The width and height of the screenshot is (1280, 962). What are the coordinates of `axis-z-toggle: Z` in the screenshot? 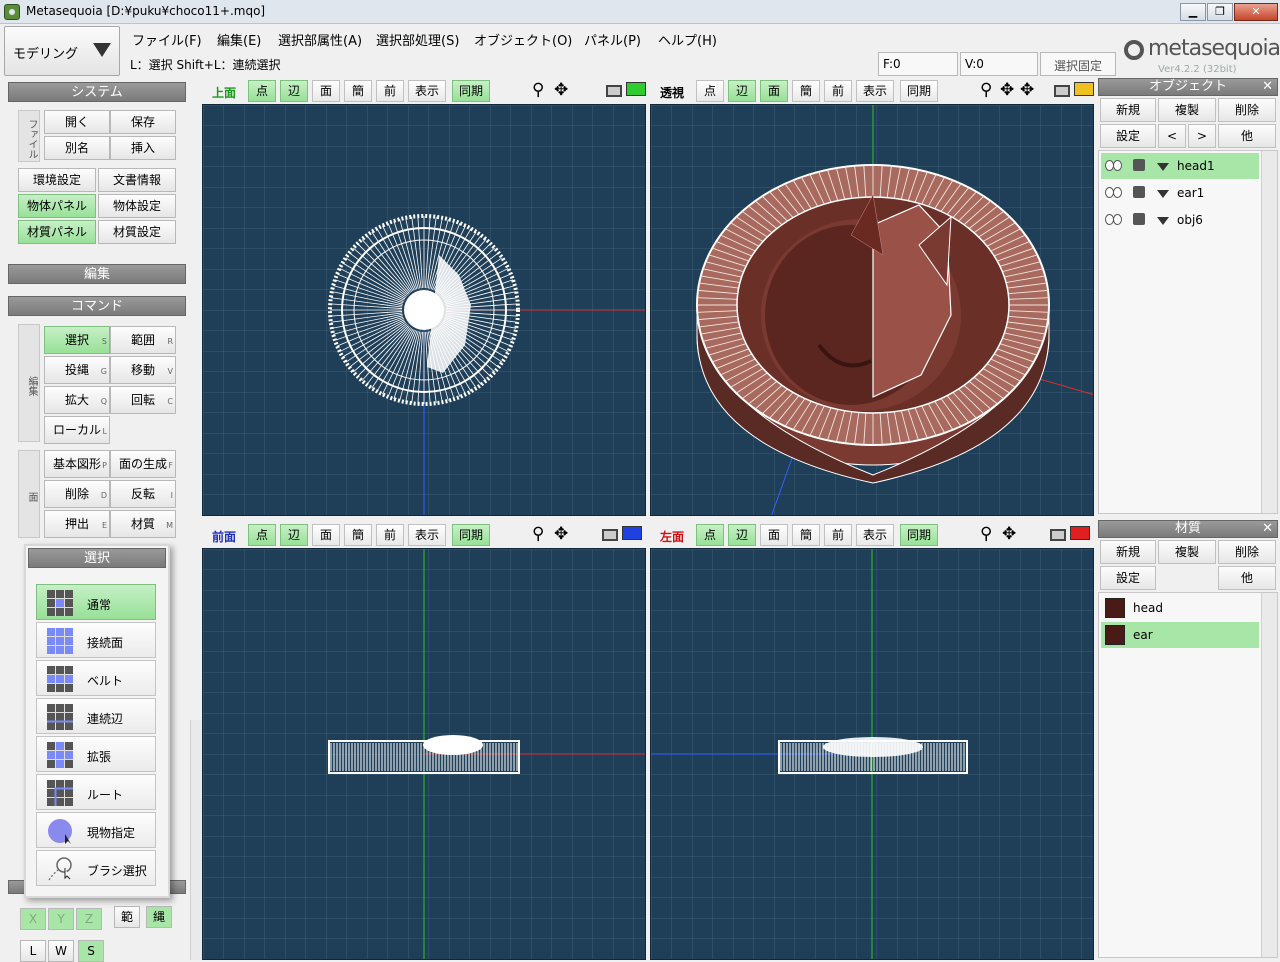 It's located at (89, 919).